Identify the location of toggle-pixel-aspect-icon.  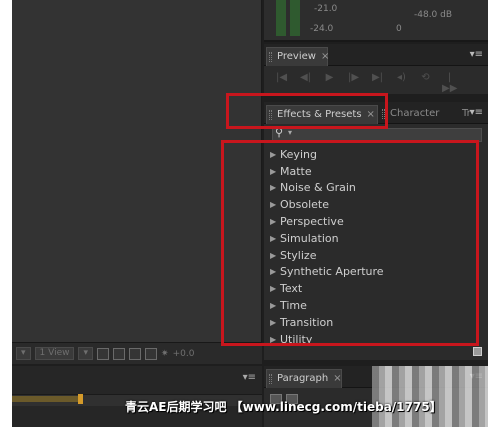
(103, 353).